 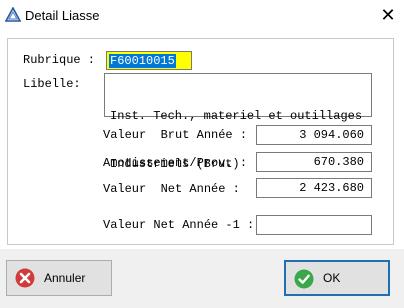 I want to click on close-button: ✕, so click(x=388, y=15).